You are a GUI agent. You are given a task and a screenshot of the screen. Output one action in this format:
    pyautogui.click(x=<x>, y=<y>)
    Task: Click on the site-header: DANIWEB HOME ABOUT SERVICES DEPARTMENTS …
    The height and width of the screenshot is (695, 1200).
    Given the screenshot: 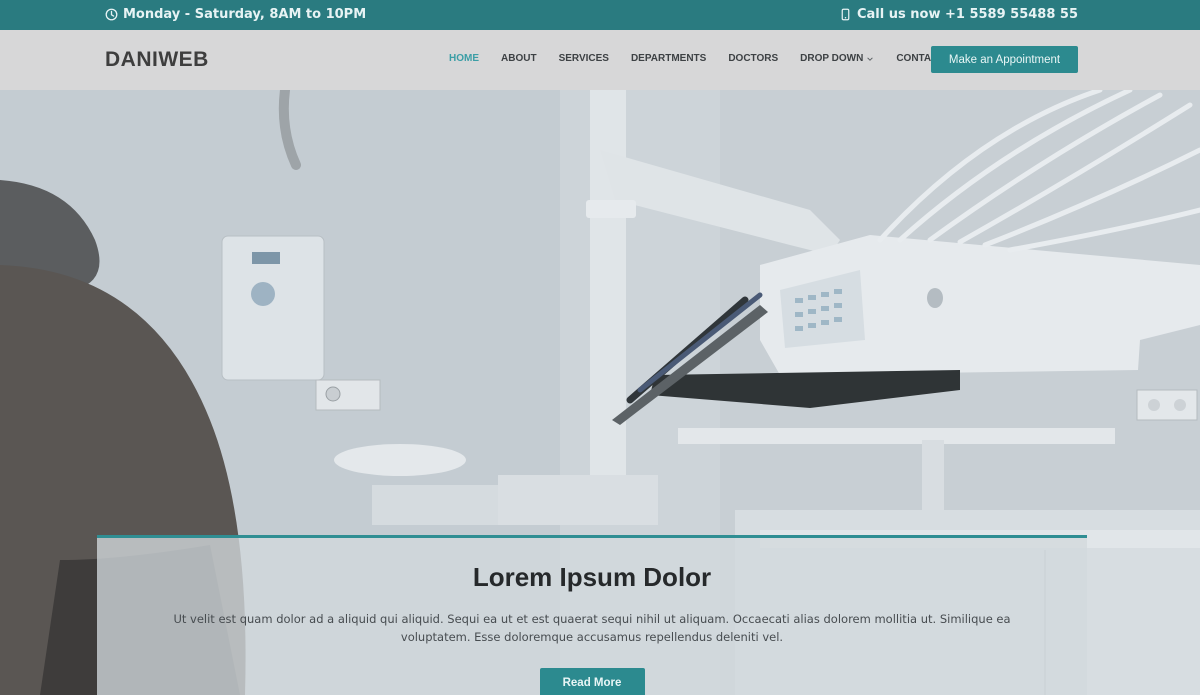 What is the action you would take?
    pyautogui.click(x=600, y=60)
    